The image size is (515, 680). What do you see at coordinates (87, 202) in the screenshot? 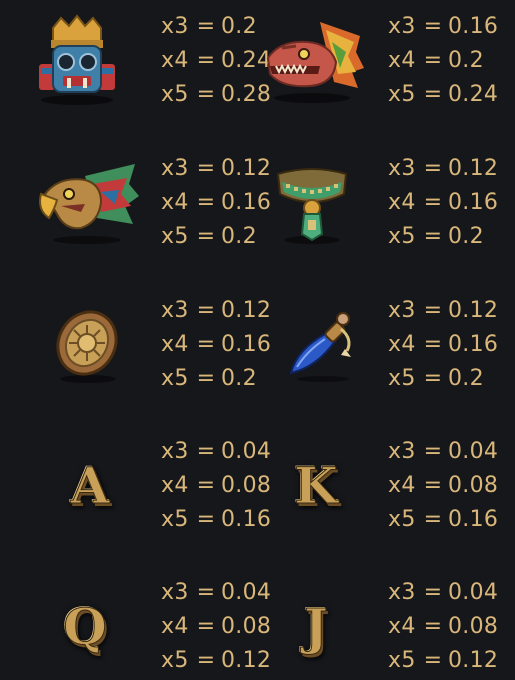
I see `eagle-head-icon` at bounding box center [87, 202].